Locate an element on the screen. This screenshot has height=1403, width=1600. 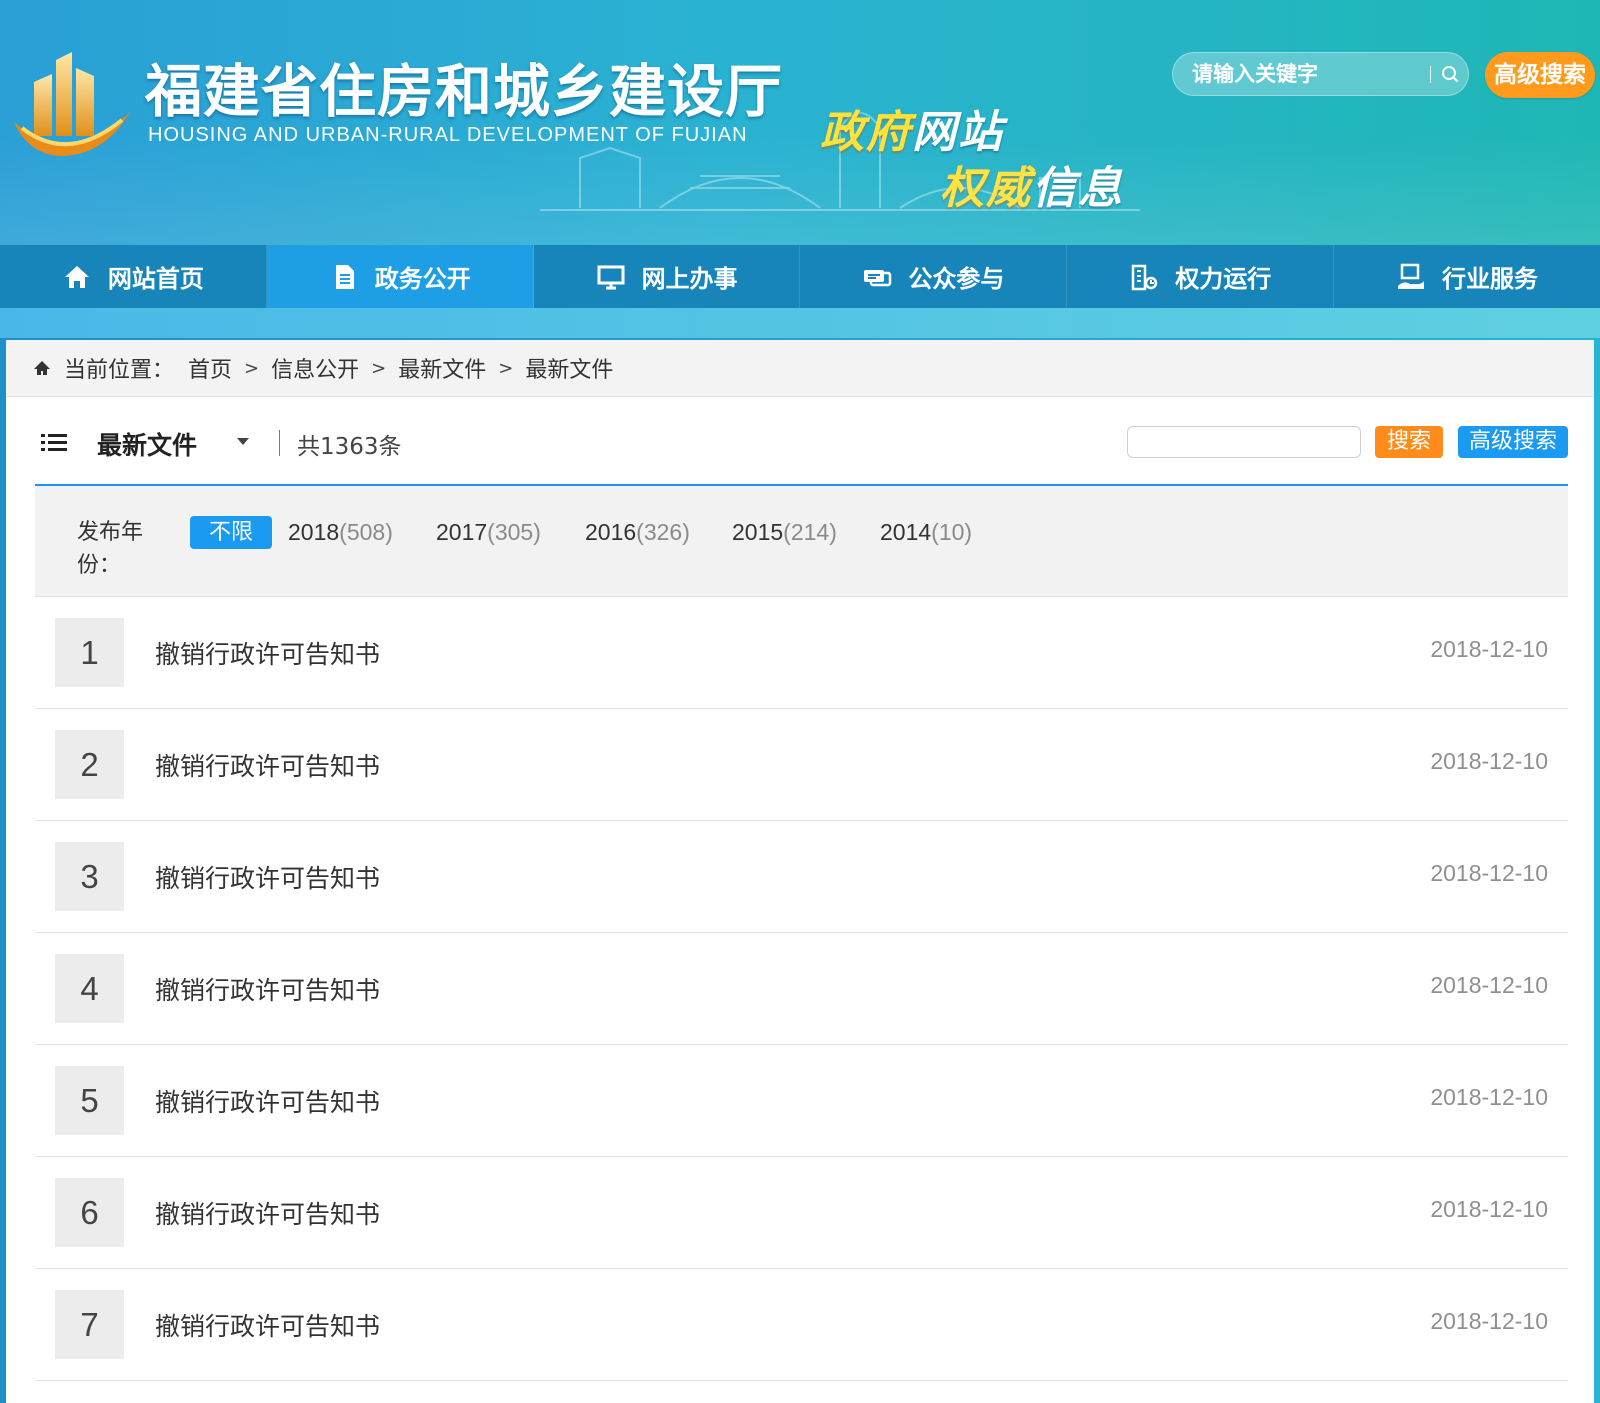
item-number: 7 is located at coordinates (89, 1324).